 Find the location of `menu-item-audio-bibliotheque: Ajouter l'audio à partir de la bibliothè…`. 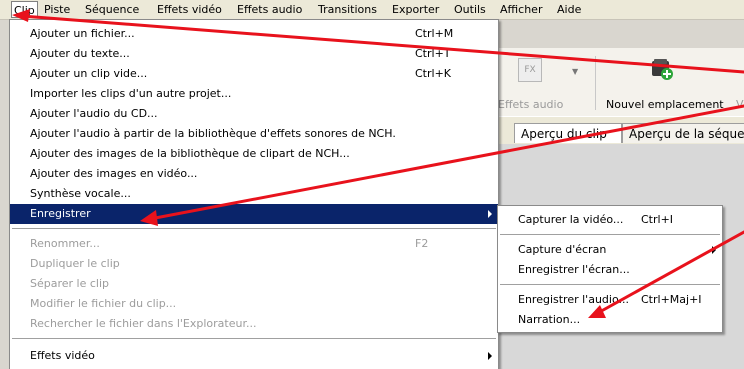

menu-item-audio-bibliotheque: Ajouter l'audio à partir de la bibliothè… is located at coordinates (254, 134).